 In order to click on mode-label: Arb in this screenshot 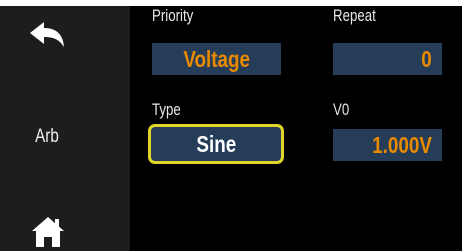, I will do `click(47, 136)`.